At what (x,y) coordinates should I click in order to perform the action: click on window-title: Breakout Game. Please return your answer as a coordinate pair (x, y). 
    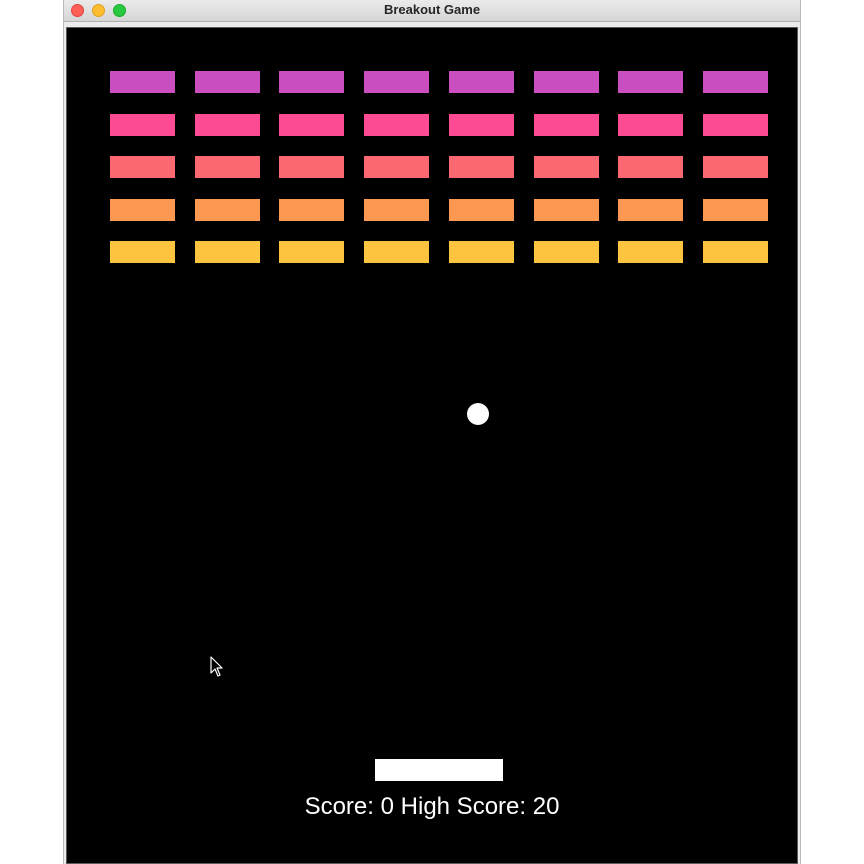
    Looking at the image, I should click on (432, 9).